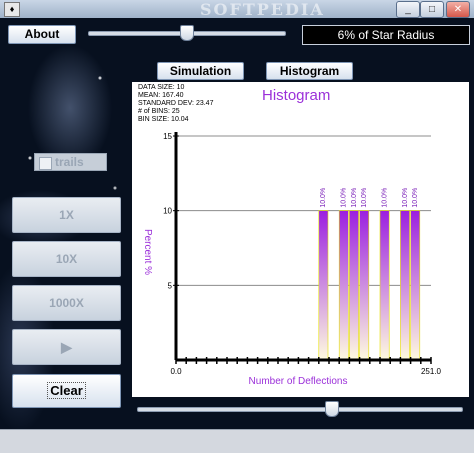 The image size is (474, 453). I want to click on y-tick-label: 10, so click(167, 211).